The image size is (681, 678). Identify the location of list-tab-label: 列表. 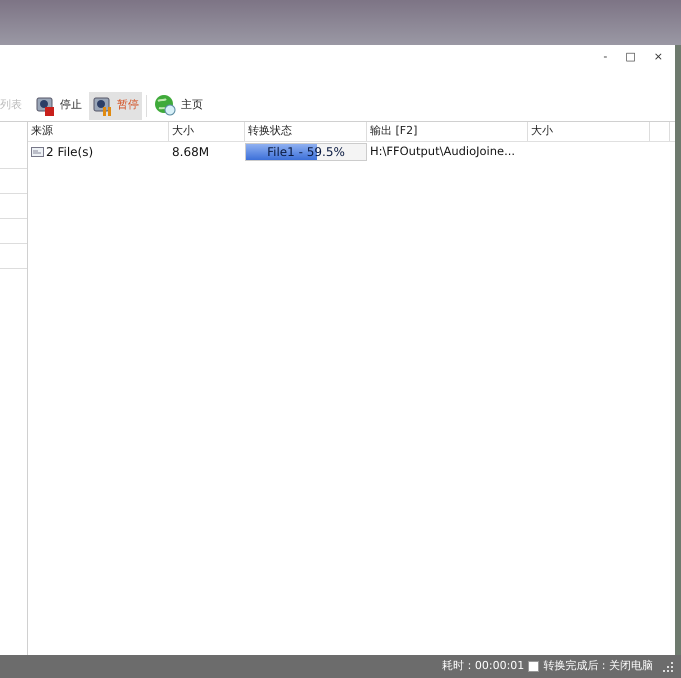
(11, 105).